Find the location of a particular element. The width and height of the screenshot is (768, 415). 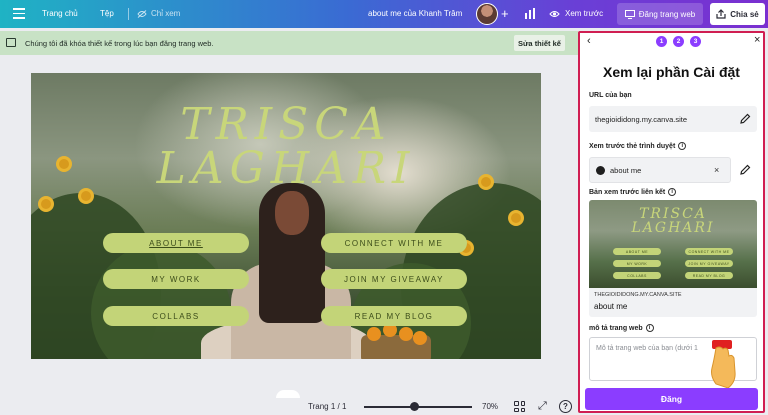

thumbnail-button: ABOUT ME is located at coordinates (637, 251).